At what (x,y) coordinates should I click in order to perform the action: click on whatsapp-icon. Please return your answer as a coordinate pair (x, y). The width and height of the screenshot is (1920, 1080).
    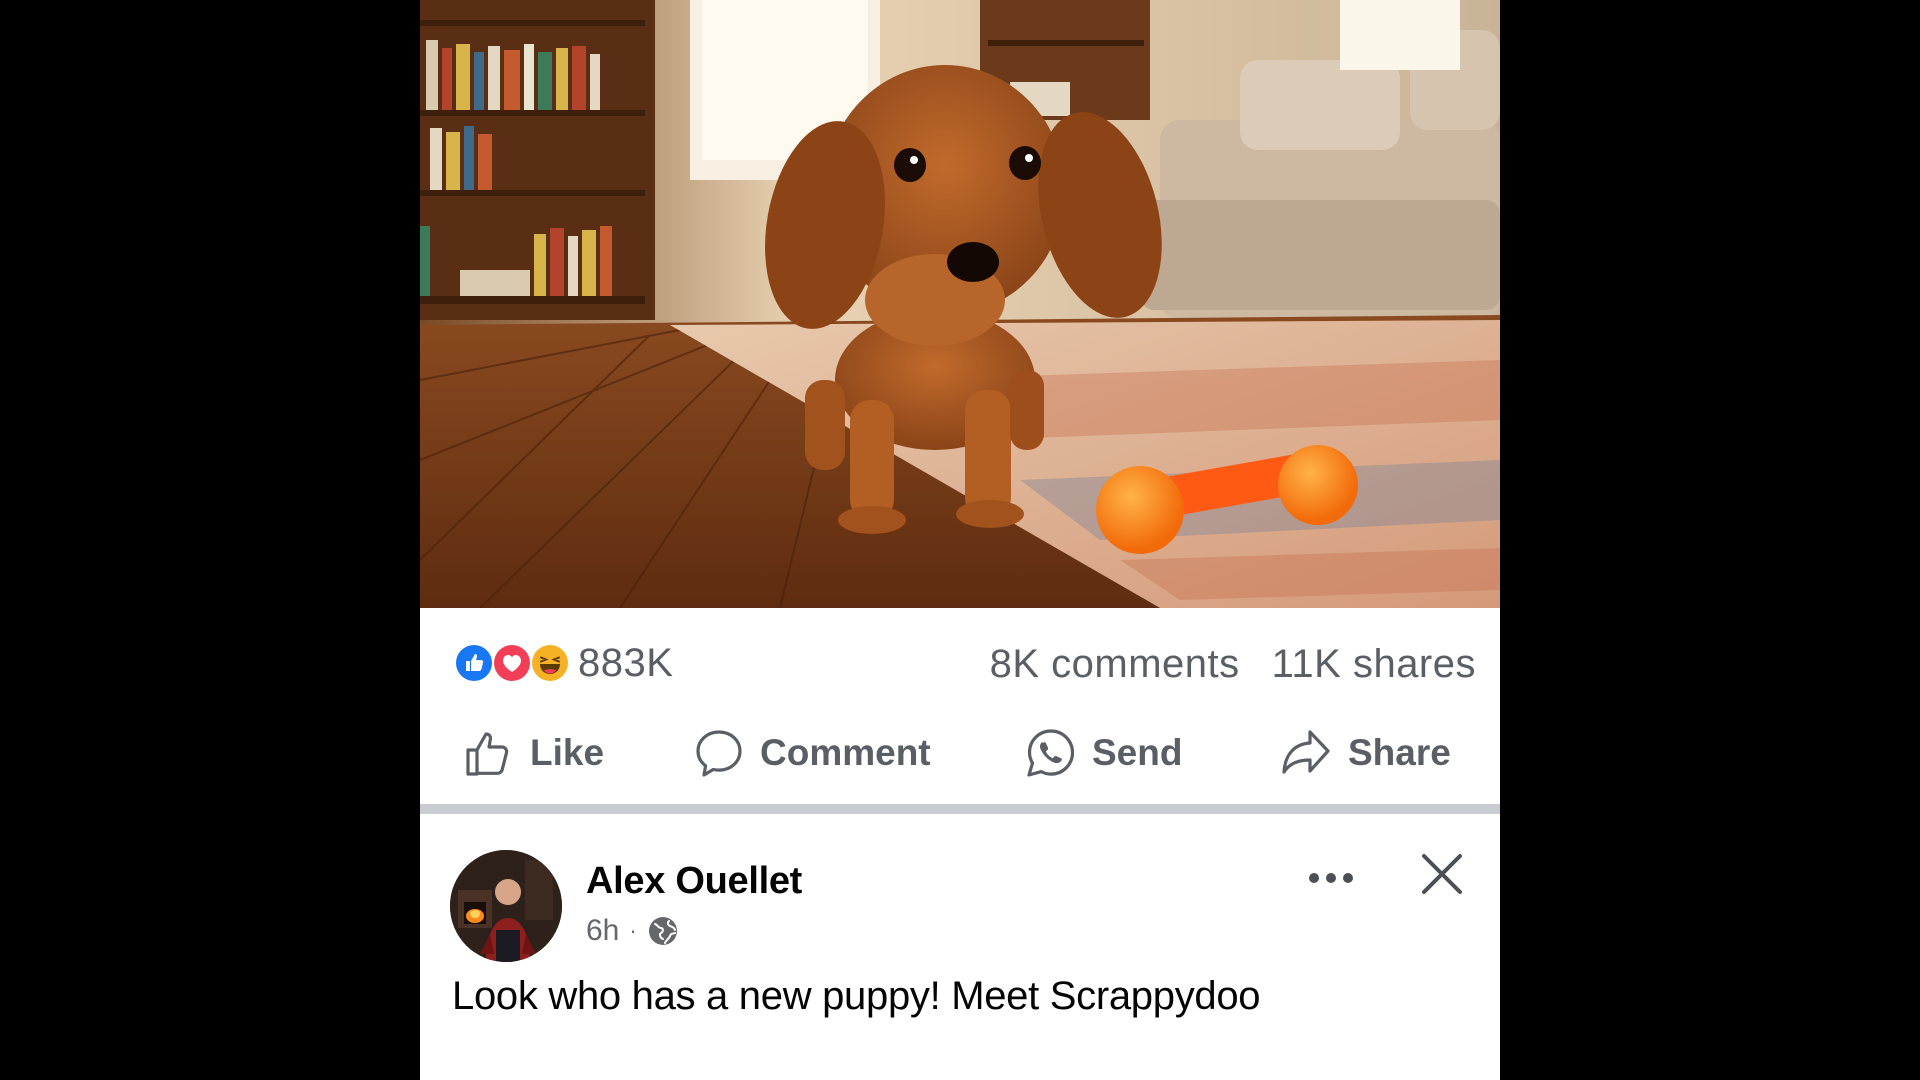
    Looking at the image, I should click on (1051, 753).